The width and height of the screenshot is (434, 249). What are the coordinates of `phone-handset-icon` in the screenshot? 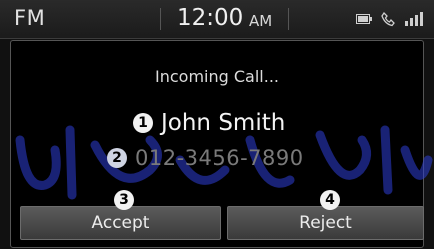 It's located at (388, 19).